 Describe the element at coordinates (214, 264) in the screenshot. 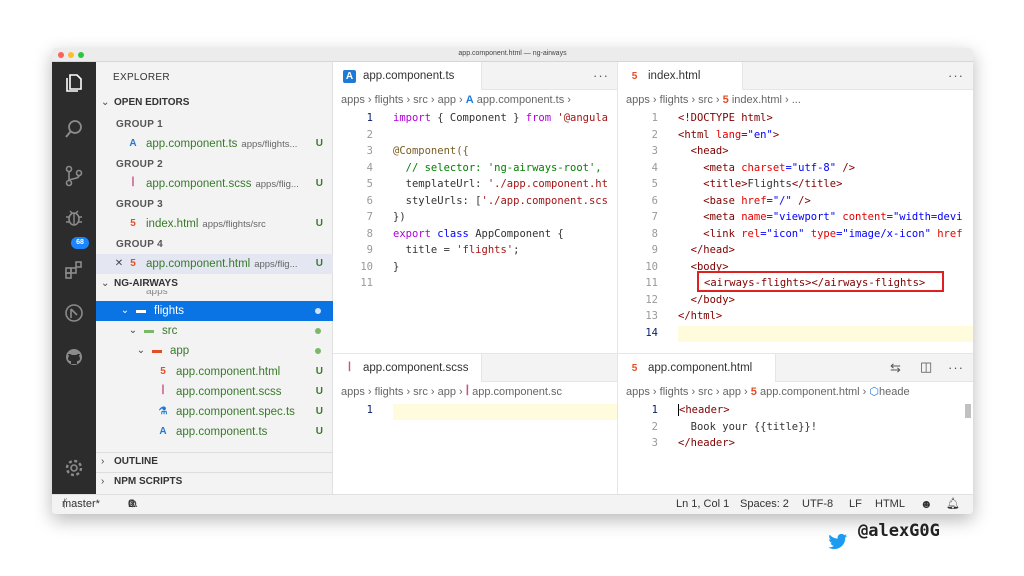

I see `open-editor-item-active: ✕ 5 app.component.html apps/flig... U` at that location.